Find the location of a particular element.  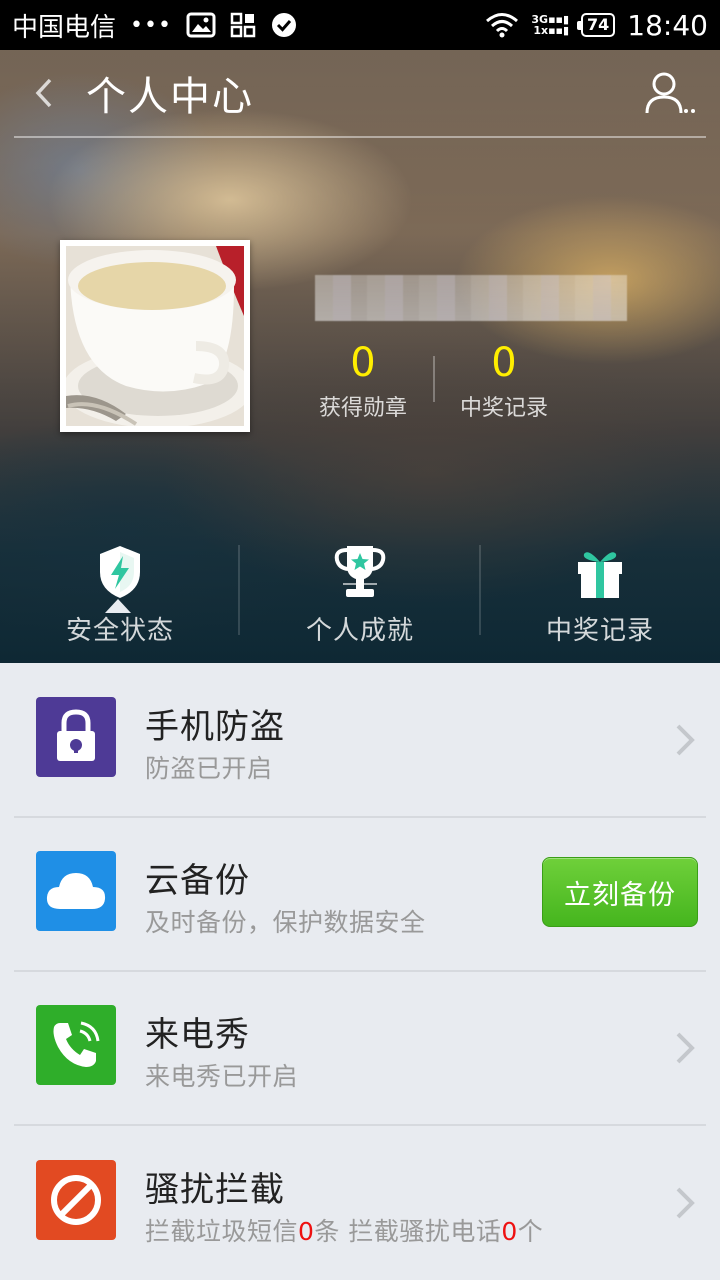

list-item-subtitle: 拦截垃圾短信0条 拦截骚扰电话0个 is located at coordinates (344, 1230).